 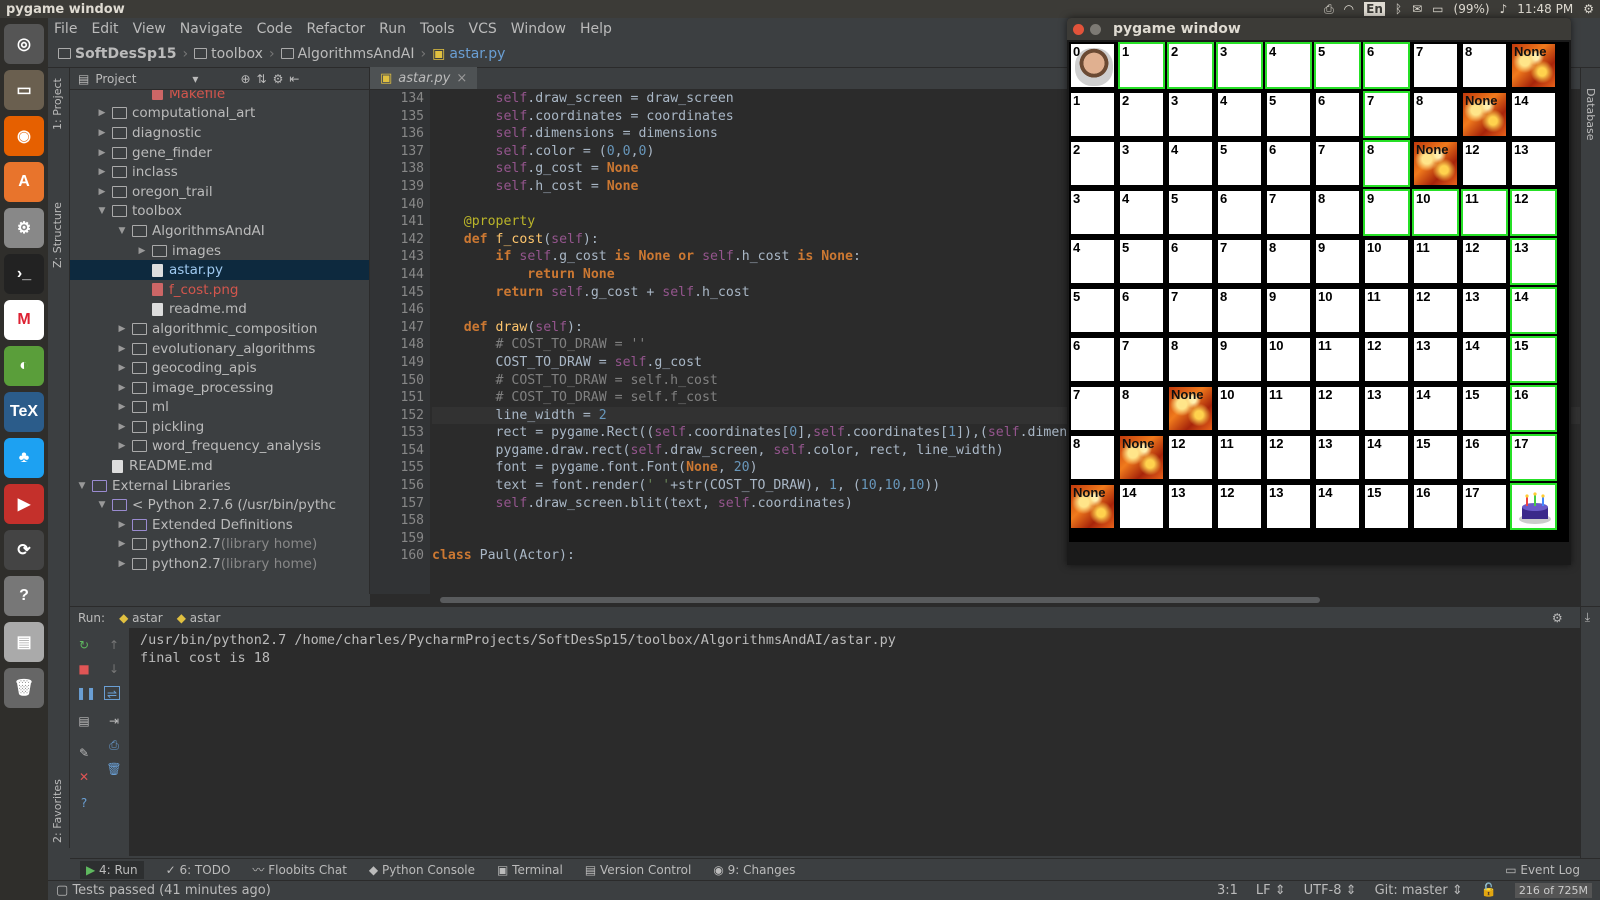 What do you see at coordinates (1489, 890) in the screenshot?
I see `lock-icon: 🔓` at bounding box center [1489, 890].